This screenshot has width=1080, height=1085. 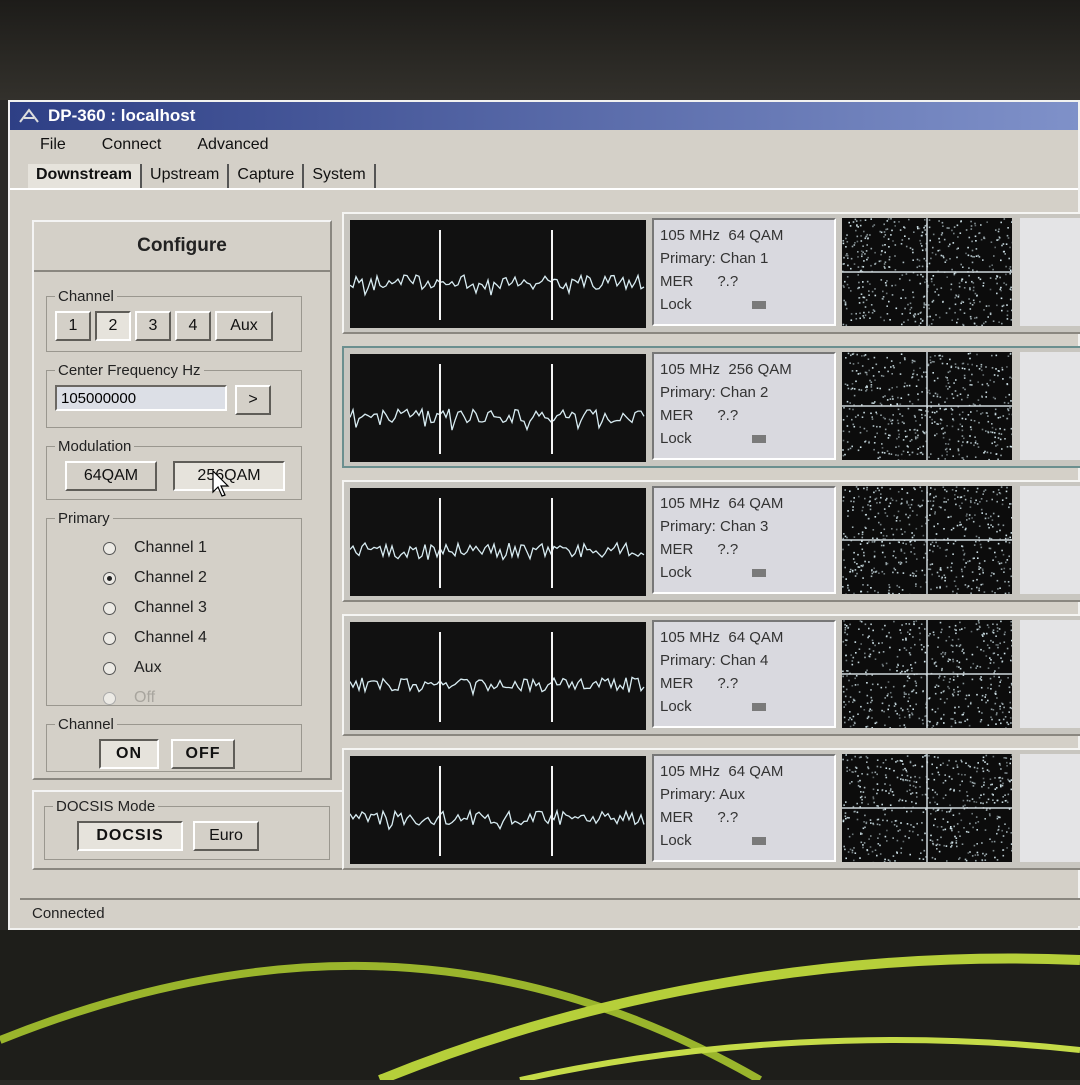 What do you see at coordinates (153, 326) in the screenshot?
I see `channel-3-button: 3` at bounding box center [153, 326].